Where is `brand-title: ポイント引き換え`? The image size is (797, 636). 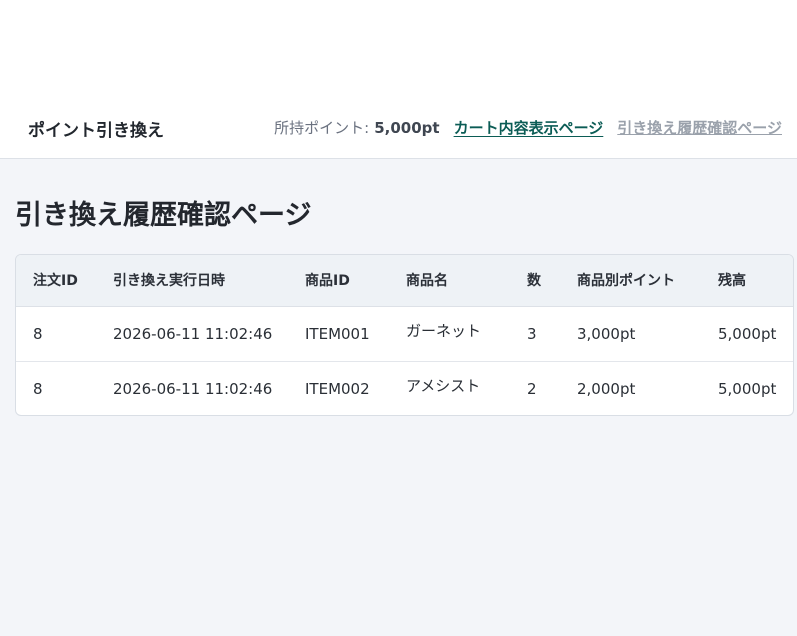 brand-title: ポイント引き換え is located at coordinates (96, 131).